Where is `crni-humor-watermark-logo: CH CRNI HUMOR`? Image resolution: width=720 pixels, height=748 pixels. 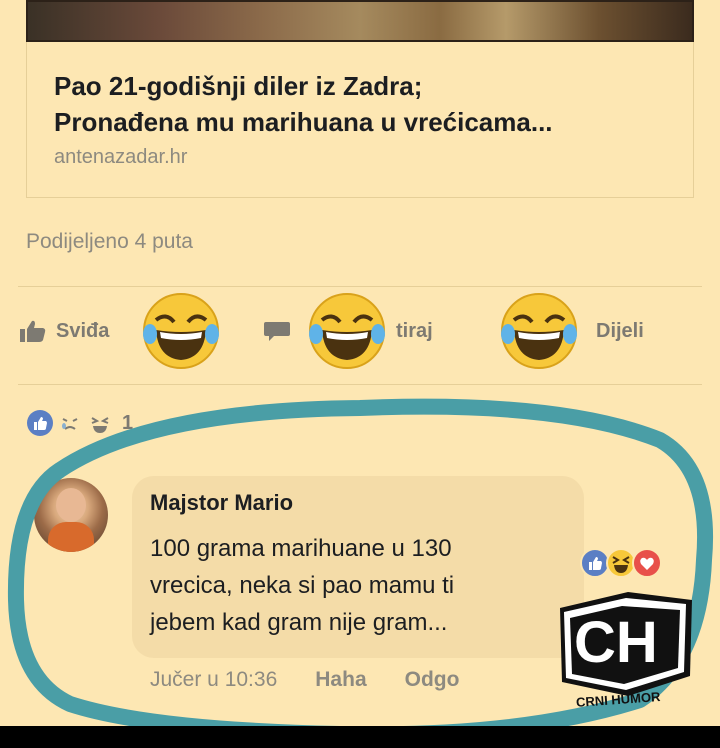 crni-humor-watermark-logo: CH CRNI HUMOR is located at coordinates (626, 651).